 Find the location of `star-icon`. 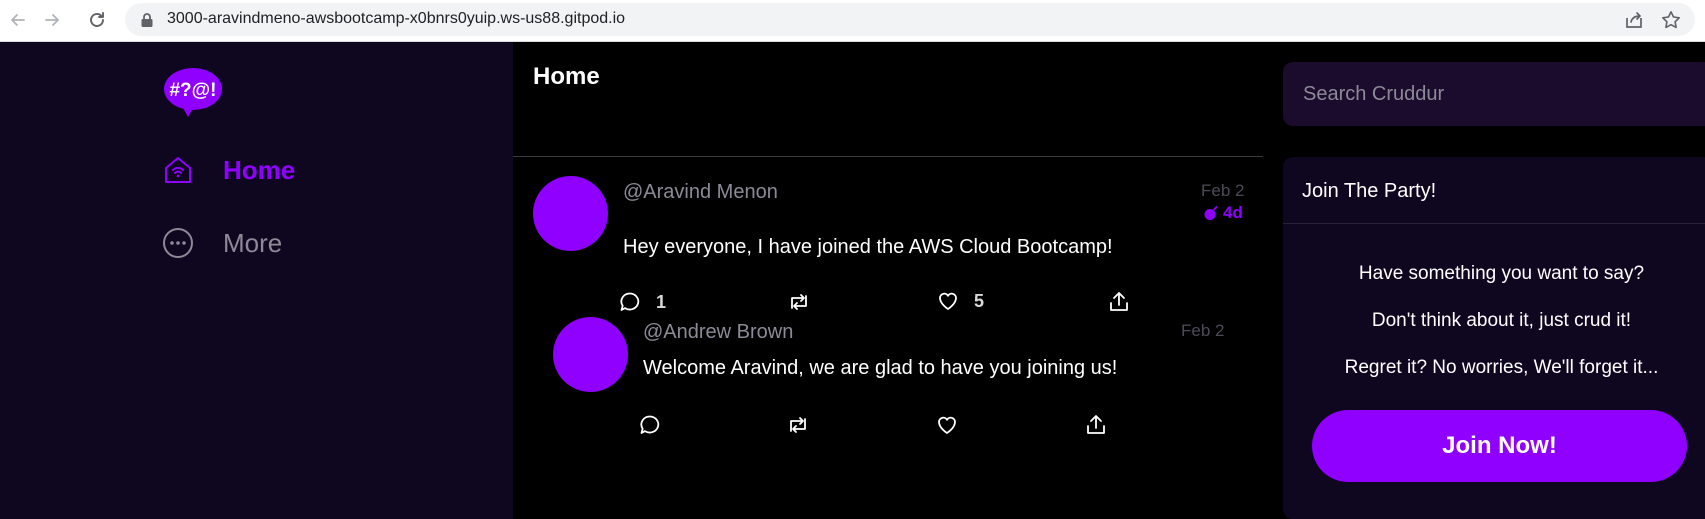

star-icon is located at coordinates (1671, 20).